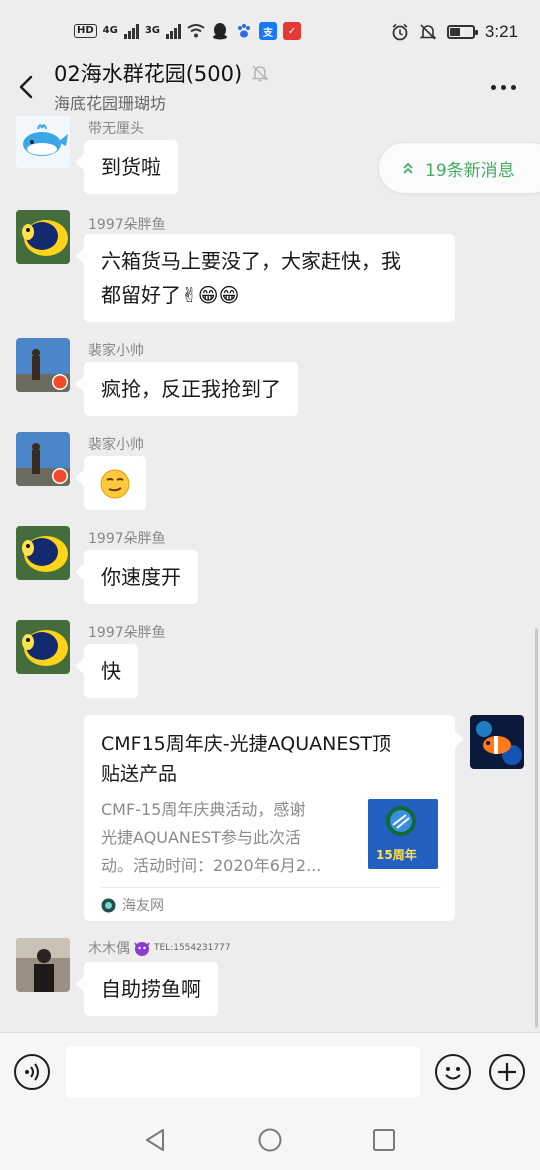 The image size is (540, 1170). I want to click on message-bubble: 疯抢，反正我抢到了, so click(191, 389).